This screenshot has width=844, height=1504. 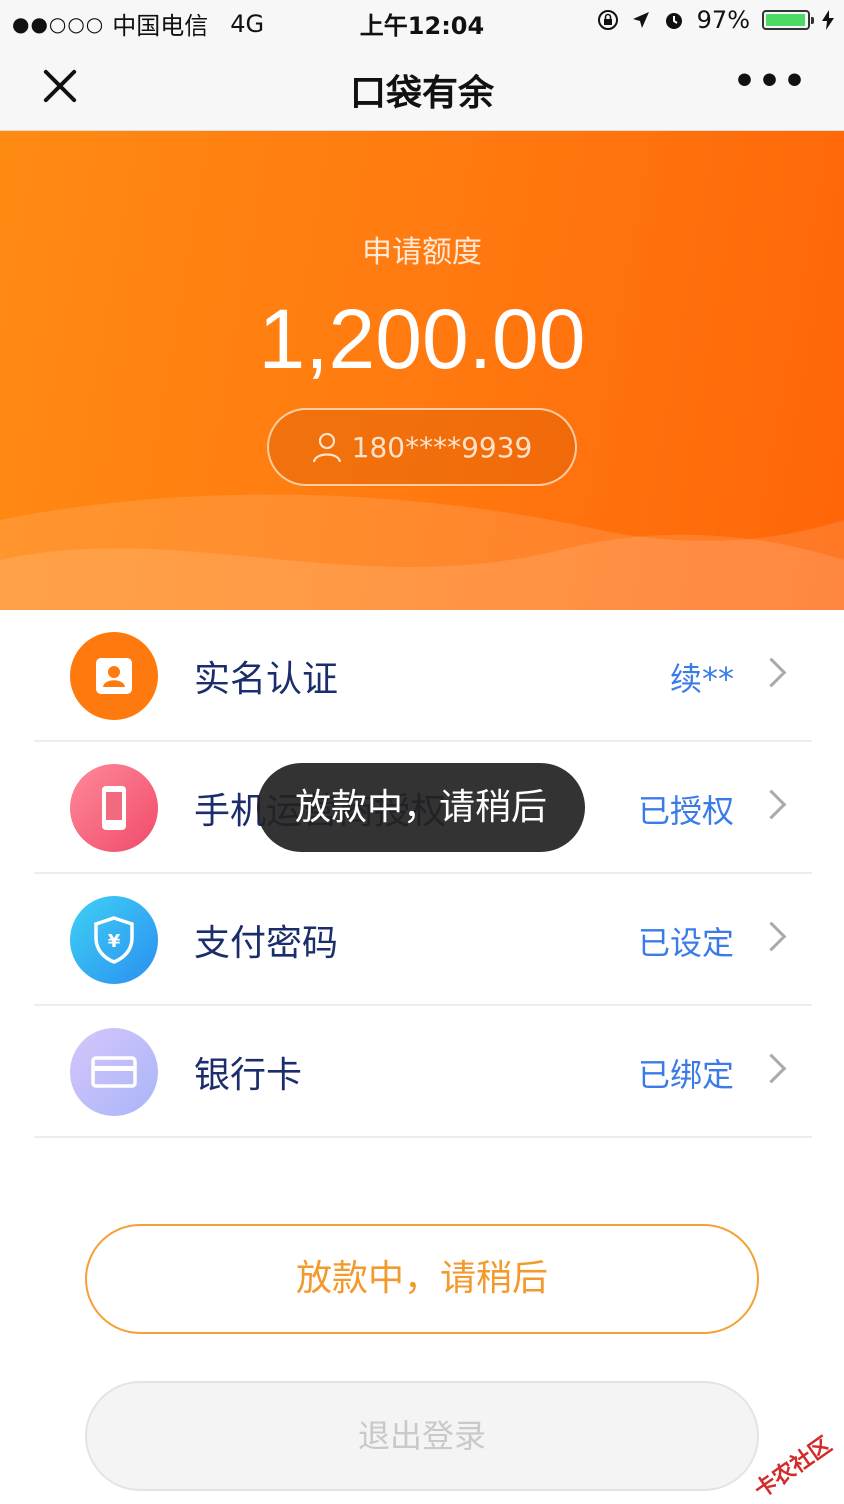 I want to click on id-card-icon, so click(x=114, y=676).